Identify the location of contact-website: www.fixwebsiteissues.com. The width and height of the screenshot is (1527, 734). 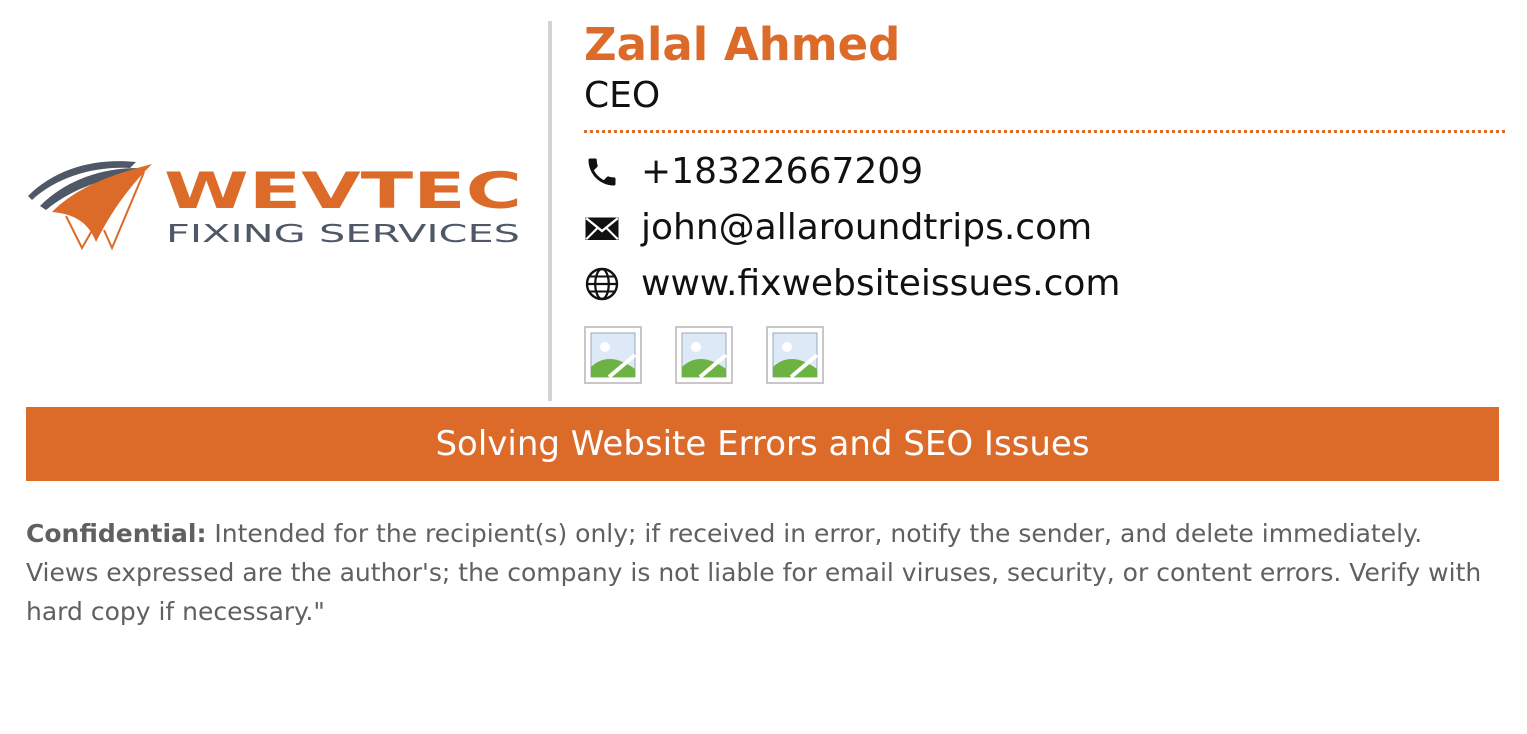
(852, 284).